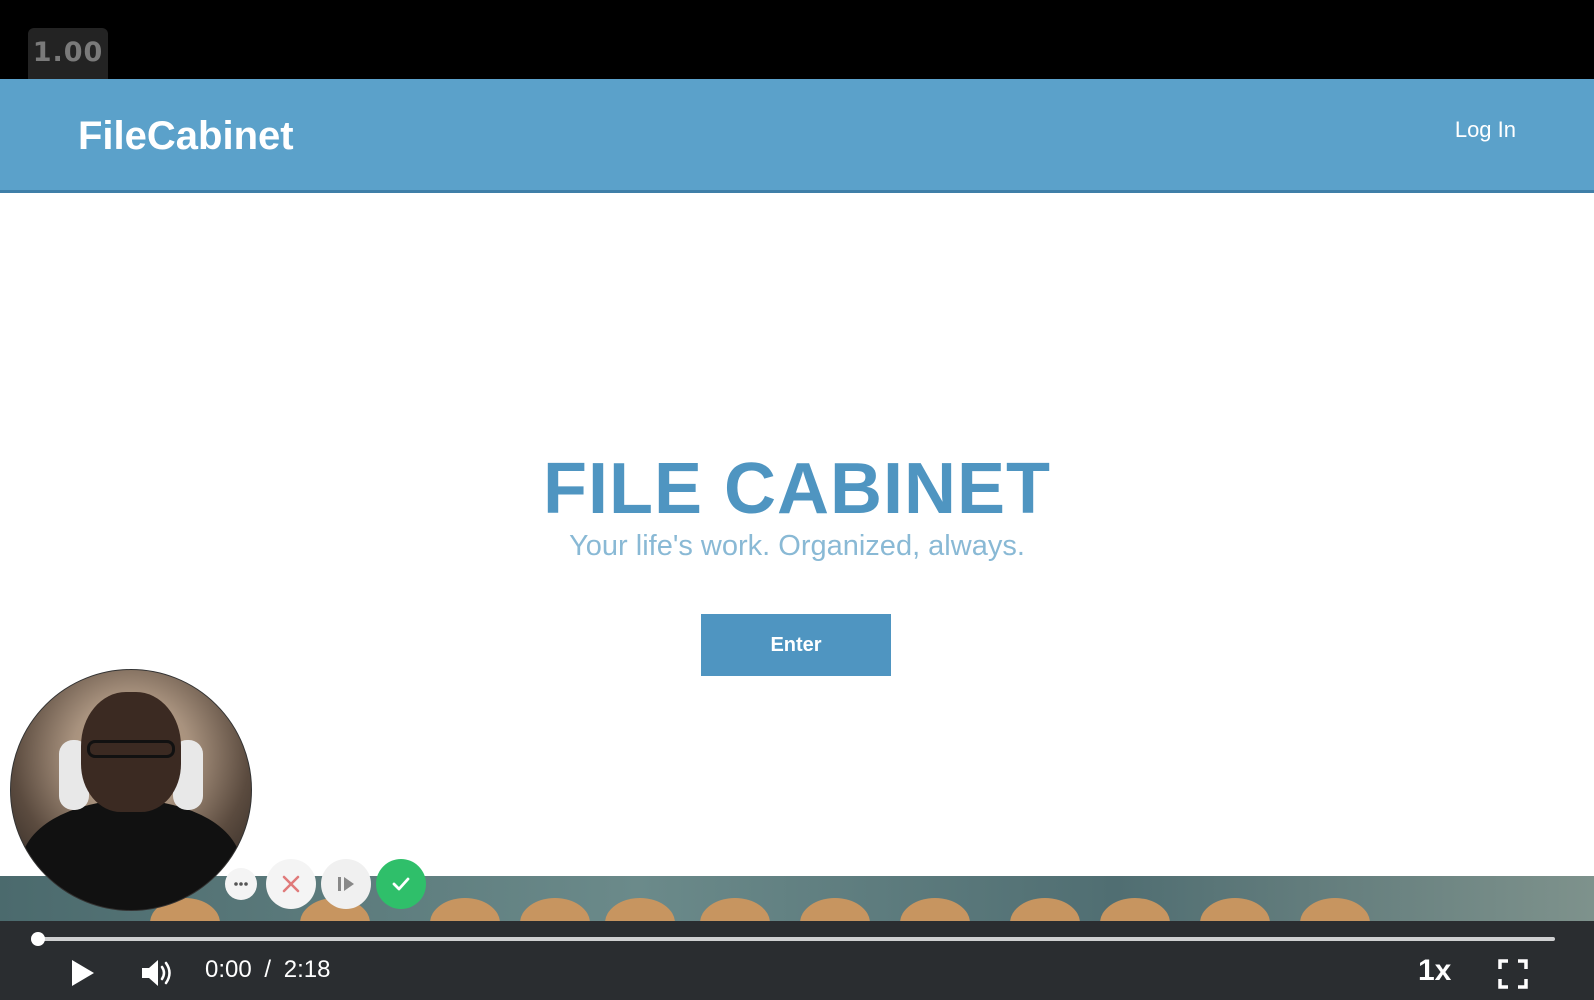 Image resolution: width=1594 pixels, height=1000 pixels. Describe the element at coordinates (186, 136) in the screenshot. I see `brand-logo-text: FileCabinet` at that location.